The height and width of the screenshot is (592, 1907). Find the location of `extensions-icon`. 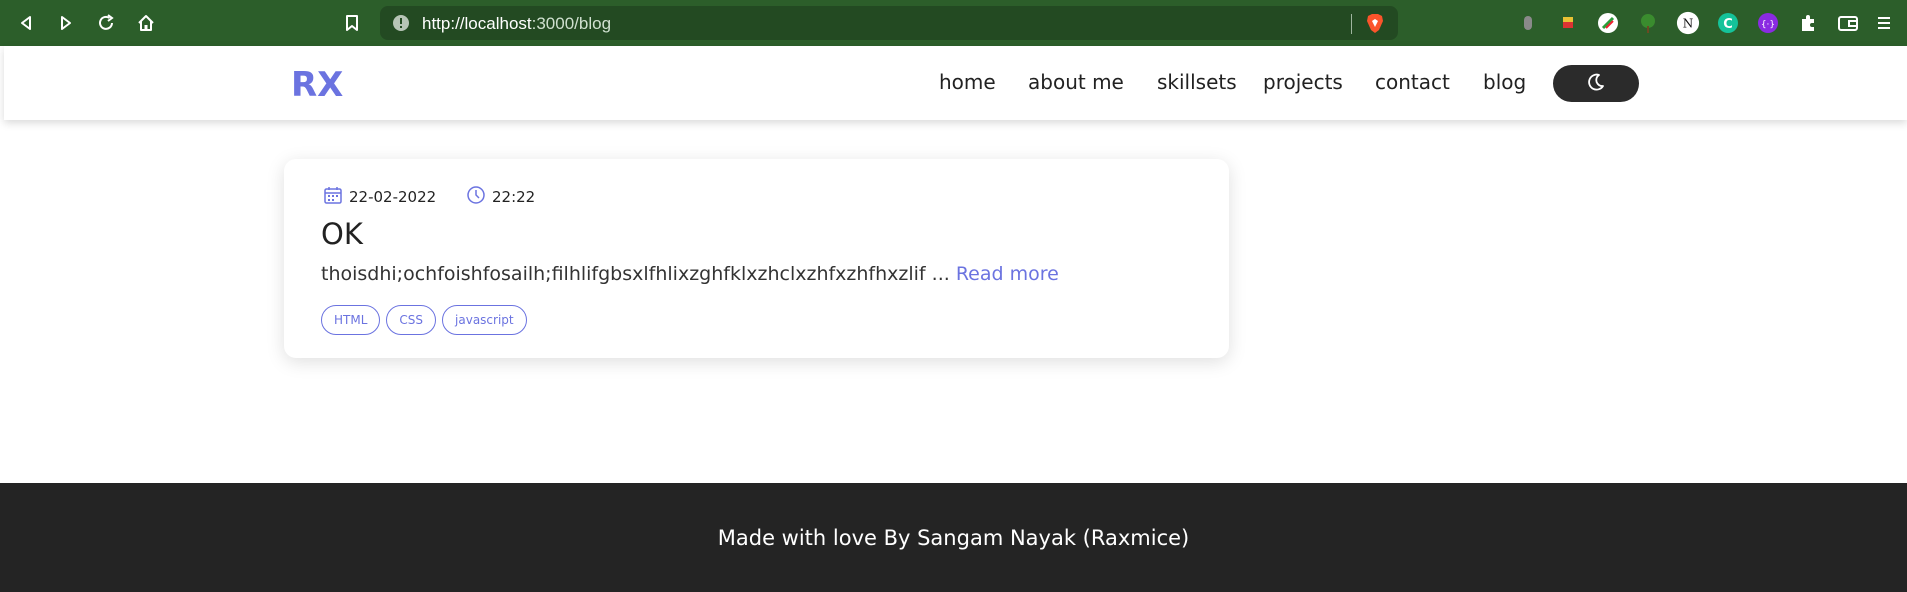

extensions-icon is located at coordinates (1808, 23).